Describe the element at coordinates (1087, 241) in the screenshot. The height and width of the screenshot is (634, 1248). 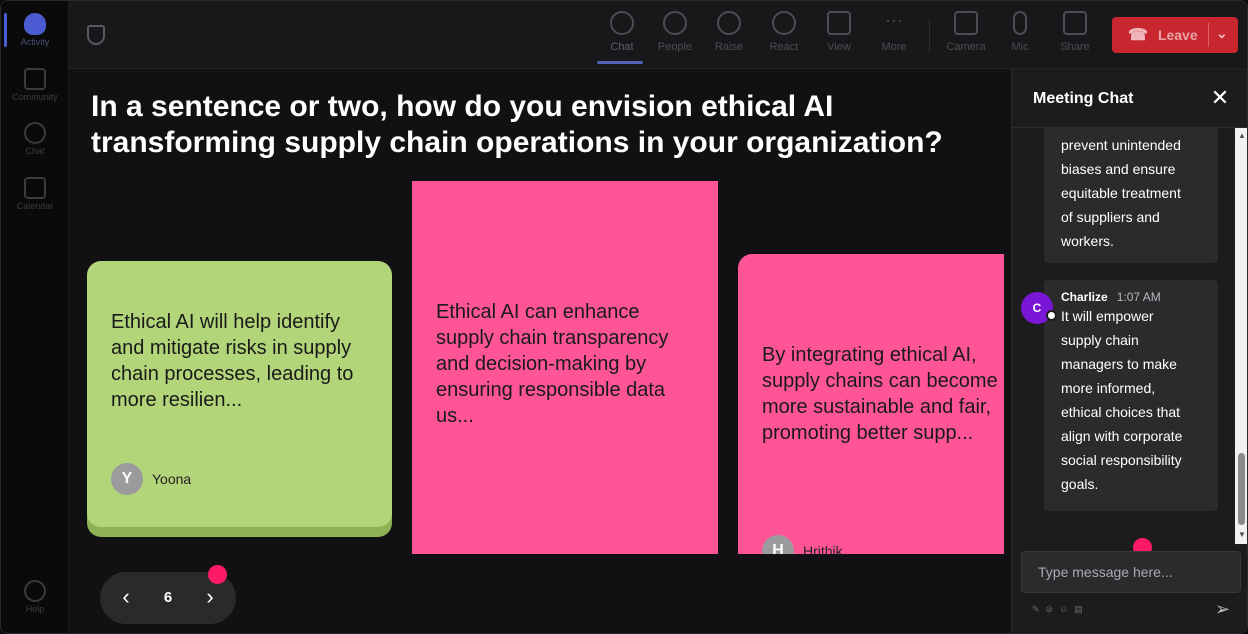
I see `message-line: workers.` at that location.